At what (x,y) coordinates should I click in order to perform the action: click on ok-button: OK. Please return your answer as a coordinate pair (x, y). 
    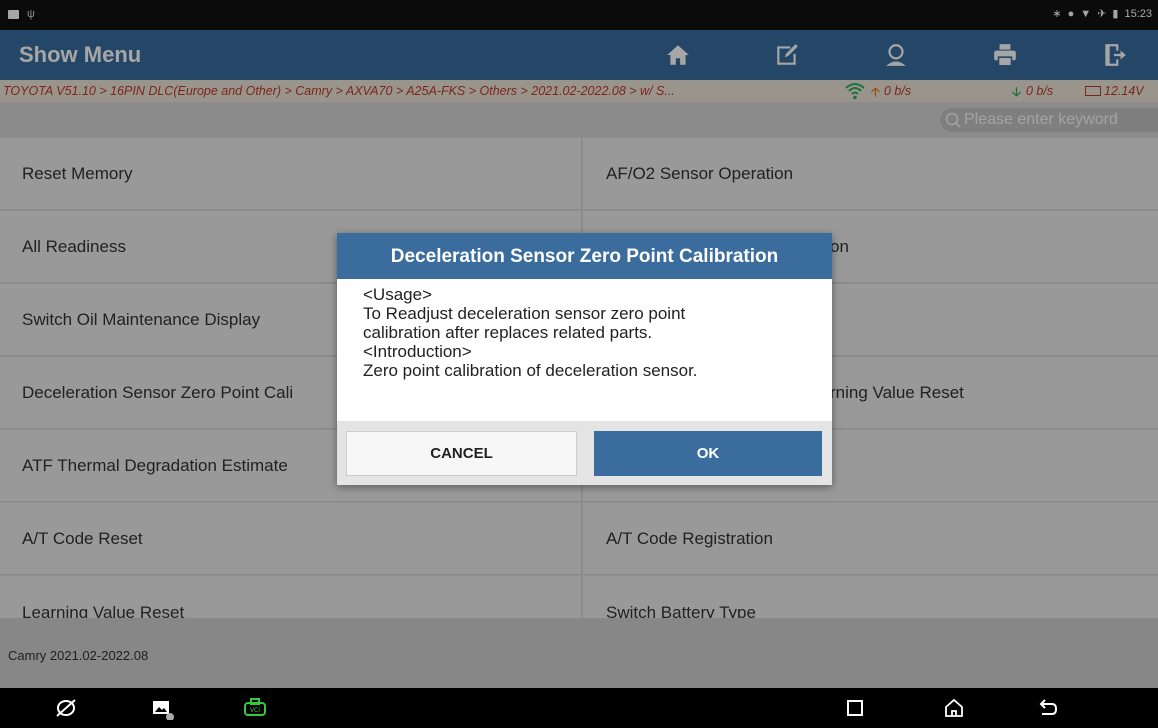
    Looking at the image, I should click on (708, 453).